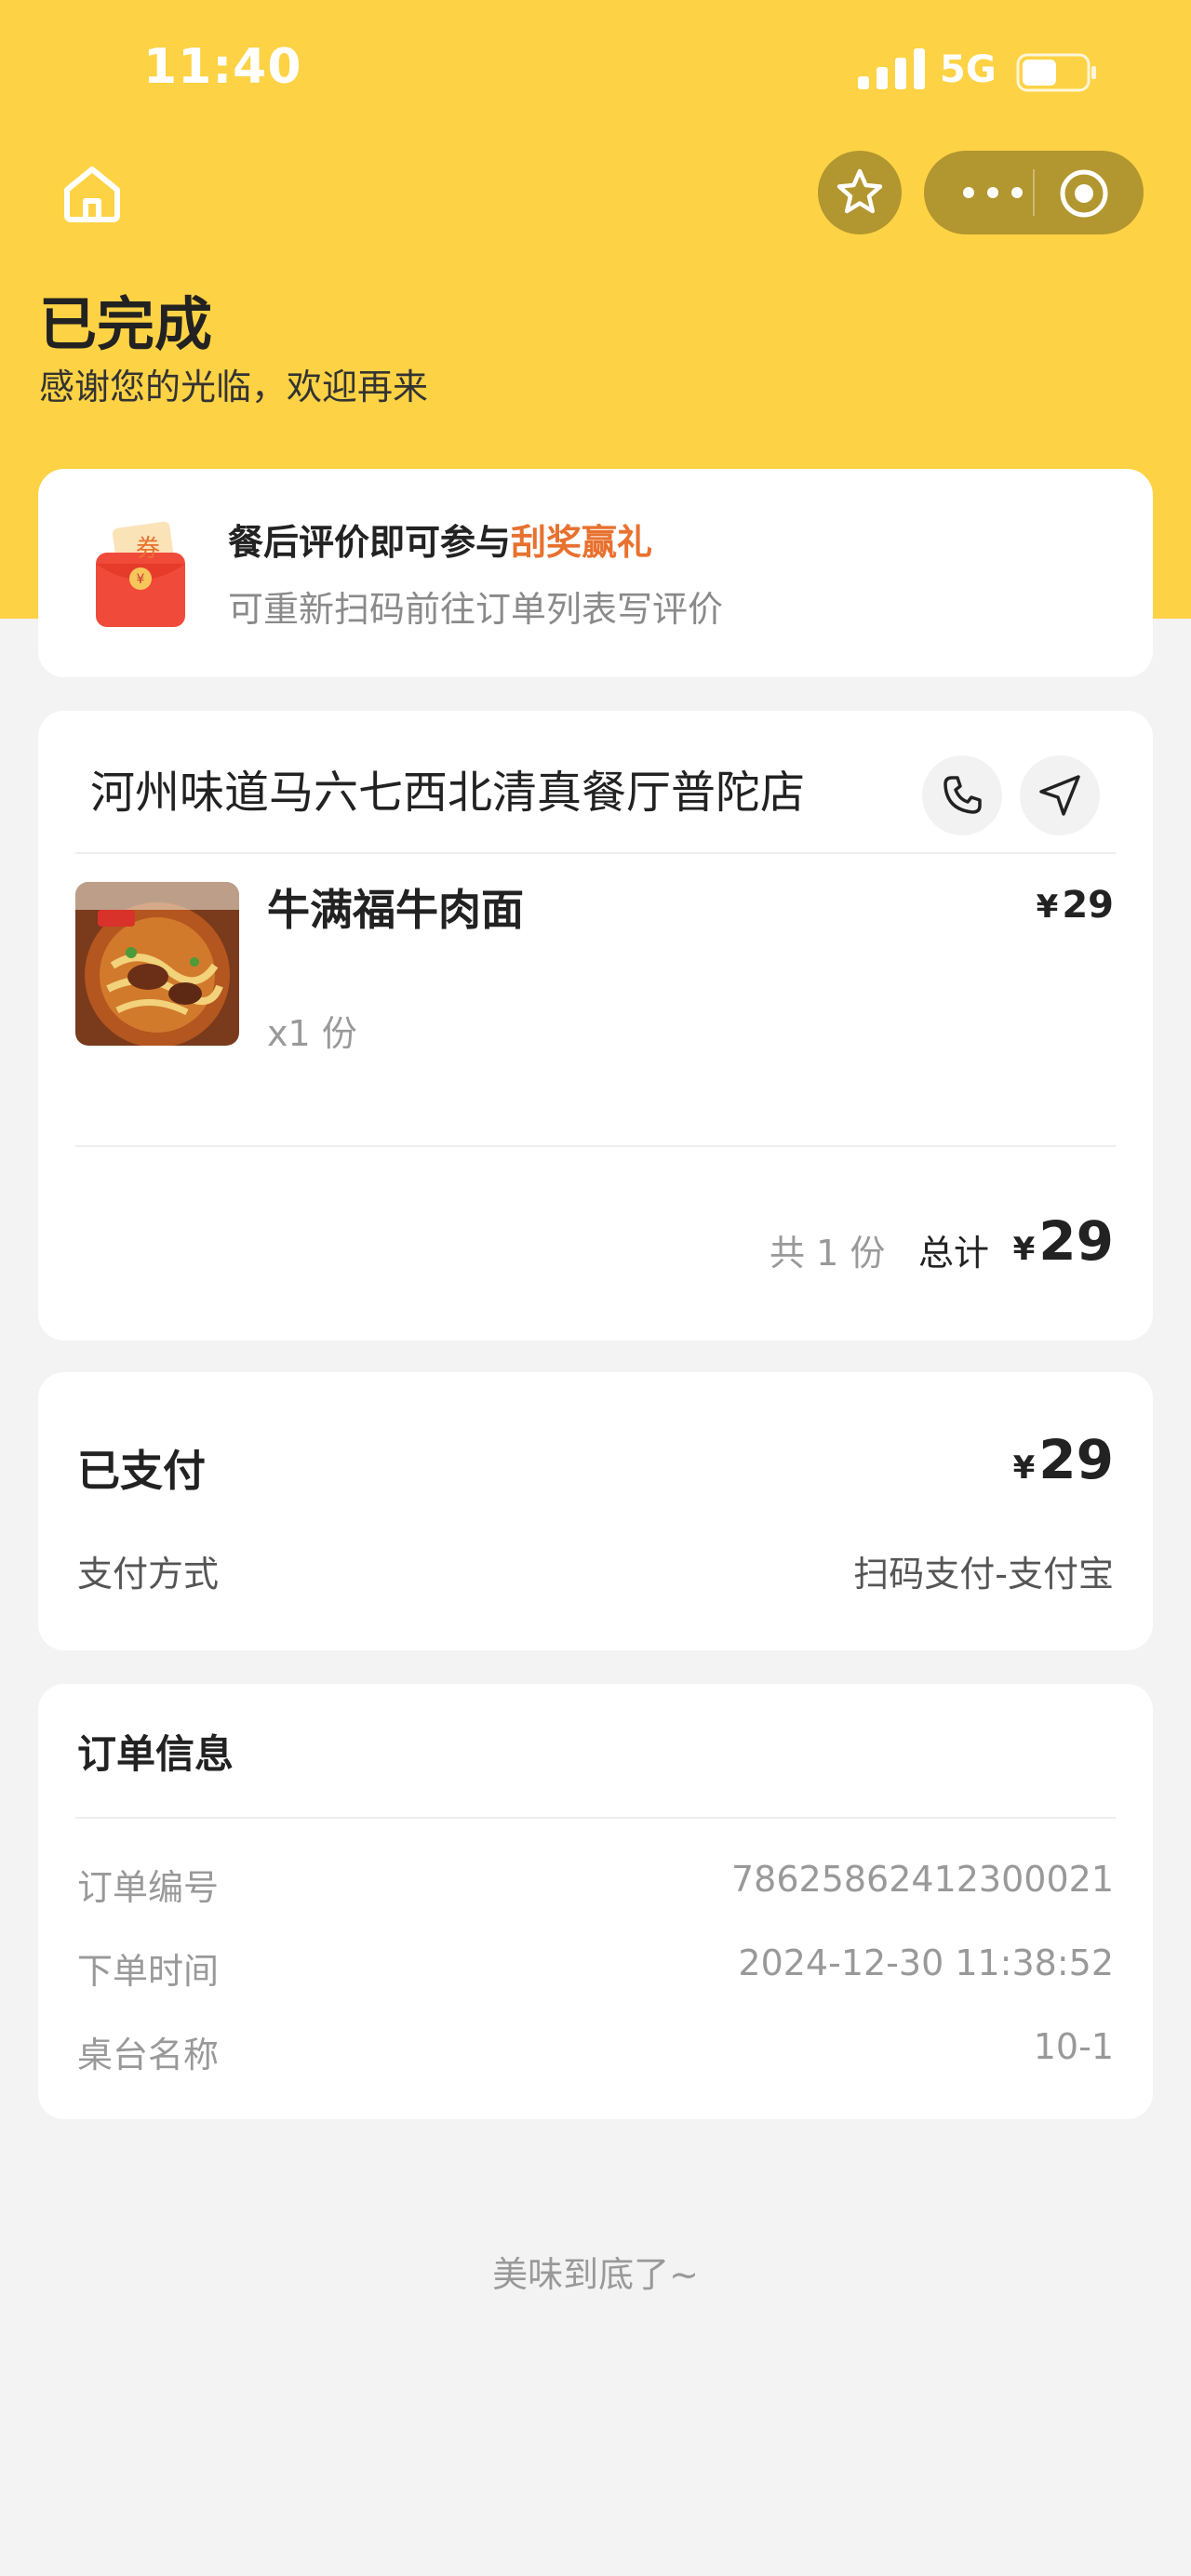  What do you see at coordinates (141, 1471) in the screenshot?
I see `payment-status: 已支付` at bounding box center [141, 1471].